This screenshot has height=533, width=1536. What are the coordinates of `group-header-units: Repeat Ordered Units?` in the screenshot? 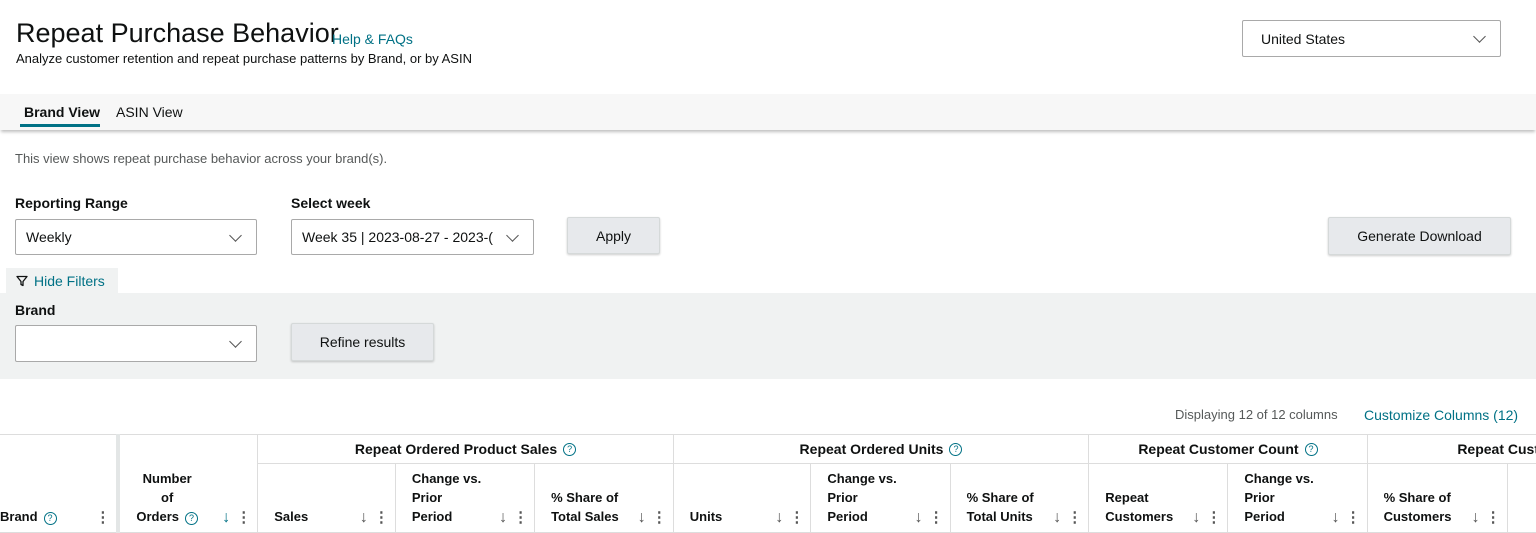 It's located at (881, 449).